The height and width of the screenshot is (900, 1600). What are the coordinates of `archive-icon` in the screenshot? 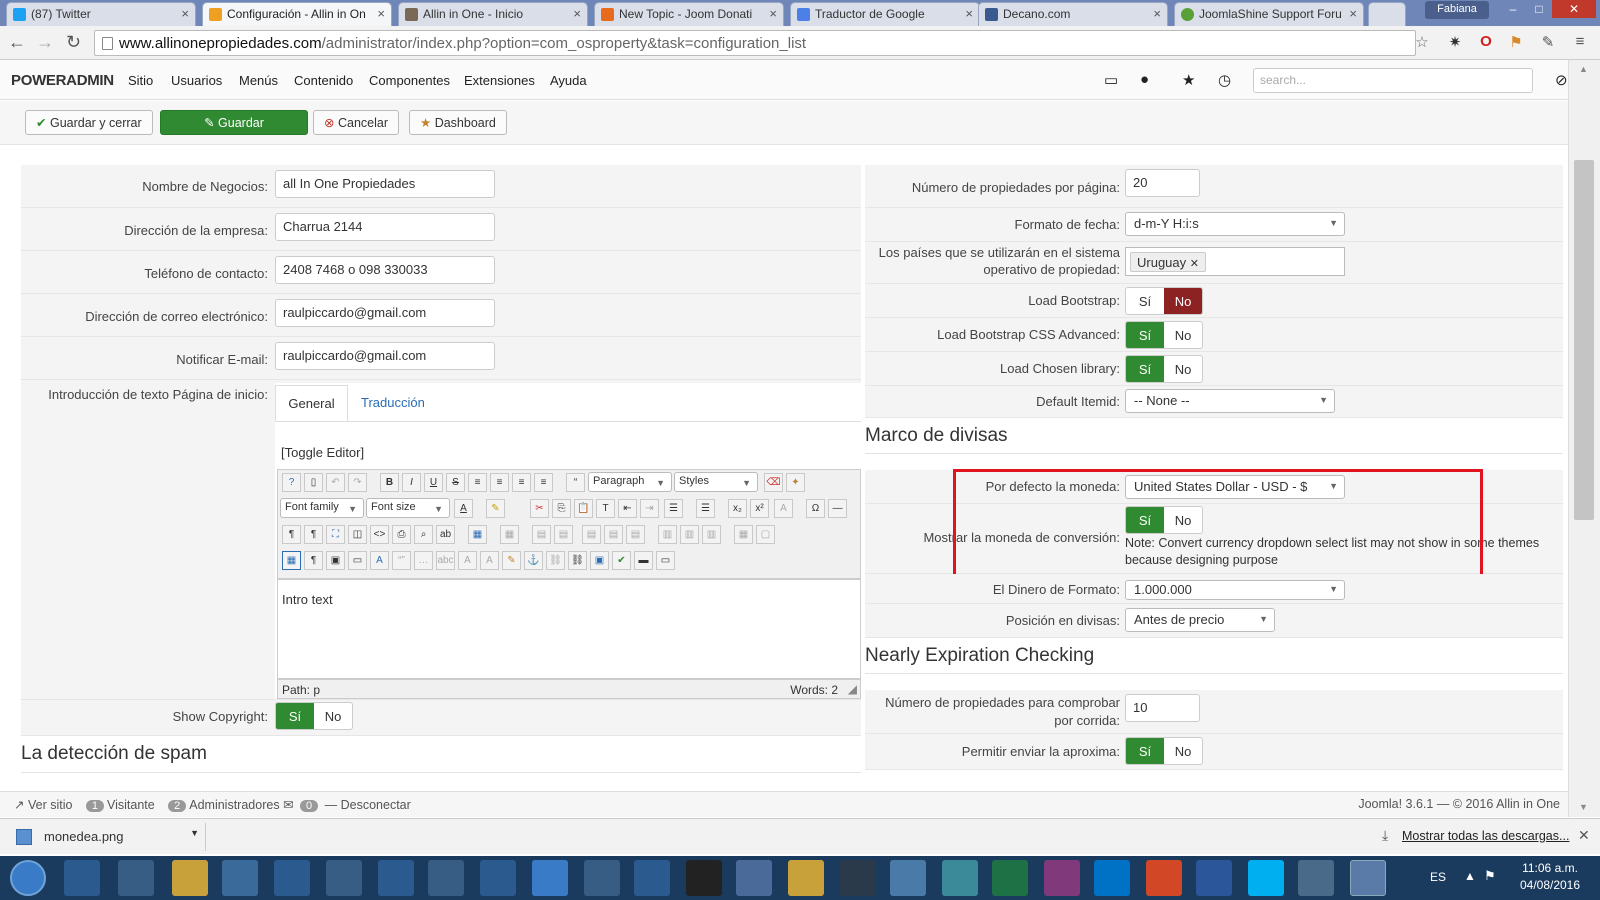 It's located at (446, 878).